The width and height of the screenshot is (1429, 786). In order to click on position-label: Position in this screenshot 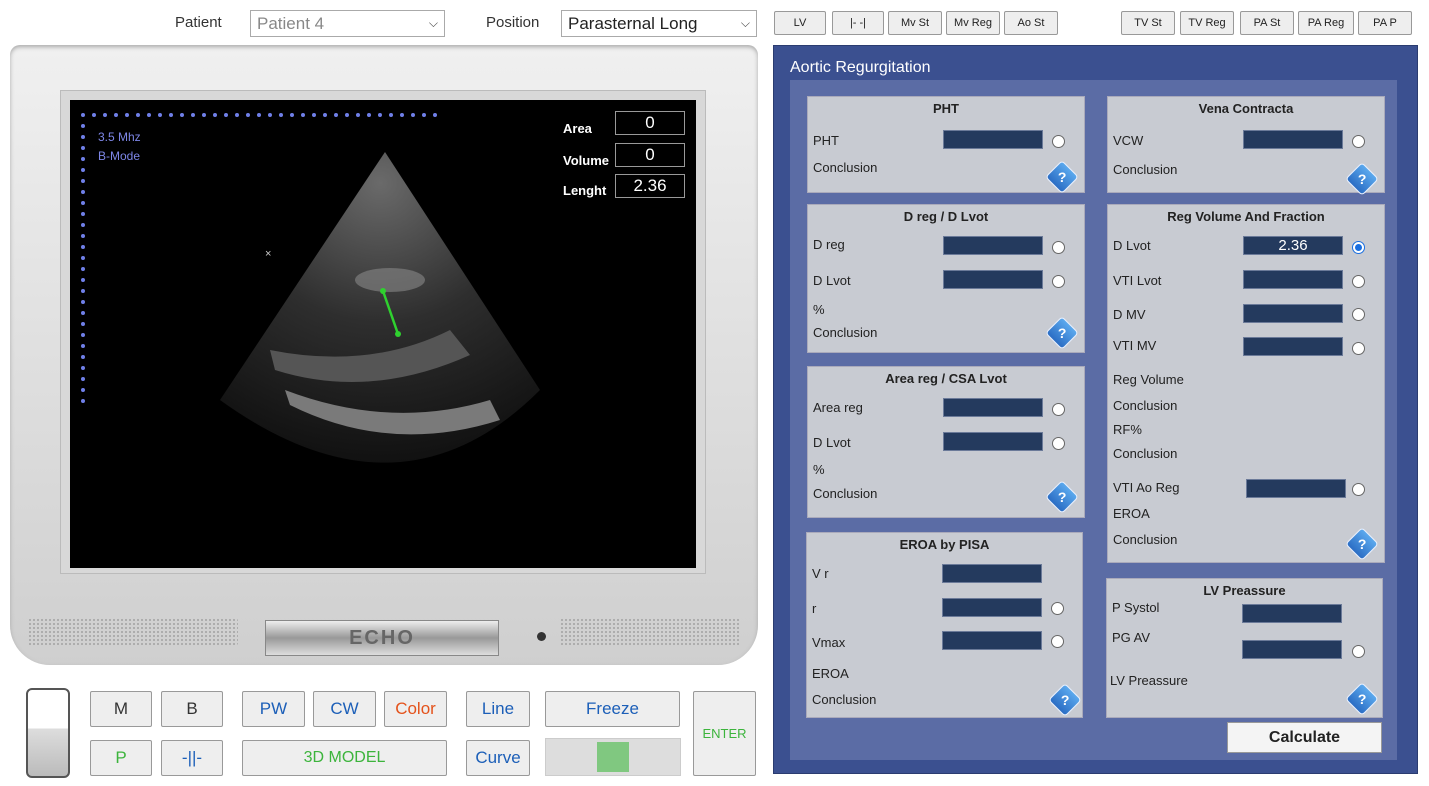, I will do `click(513, 22)`.